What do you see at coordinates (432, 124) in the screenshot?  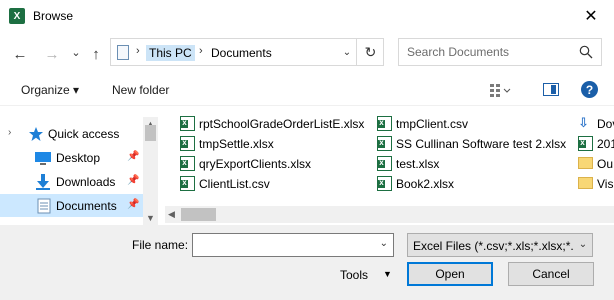 I see `file-label: tmpClient.csv` at bounding box center [432, 124].